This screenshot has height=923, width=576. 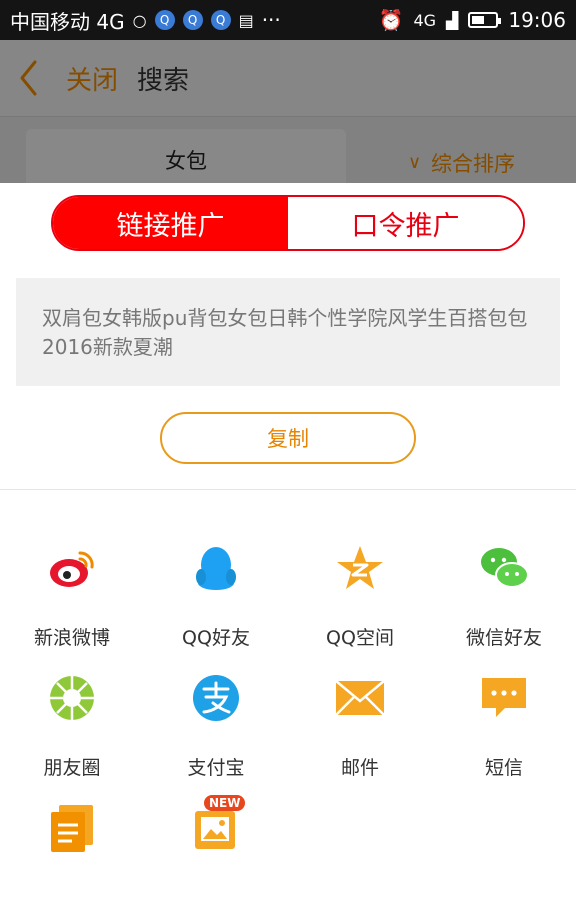 I want to click on share-label: 微信好友, so click(x=503, y=638).